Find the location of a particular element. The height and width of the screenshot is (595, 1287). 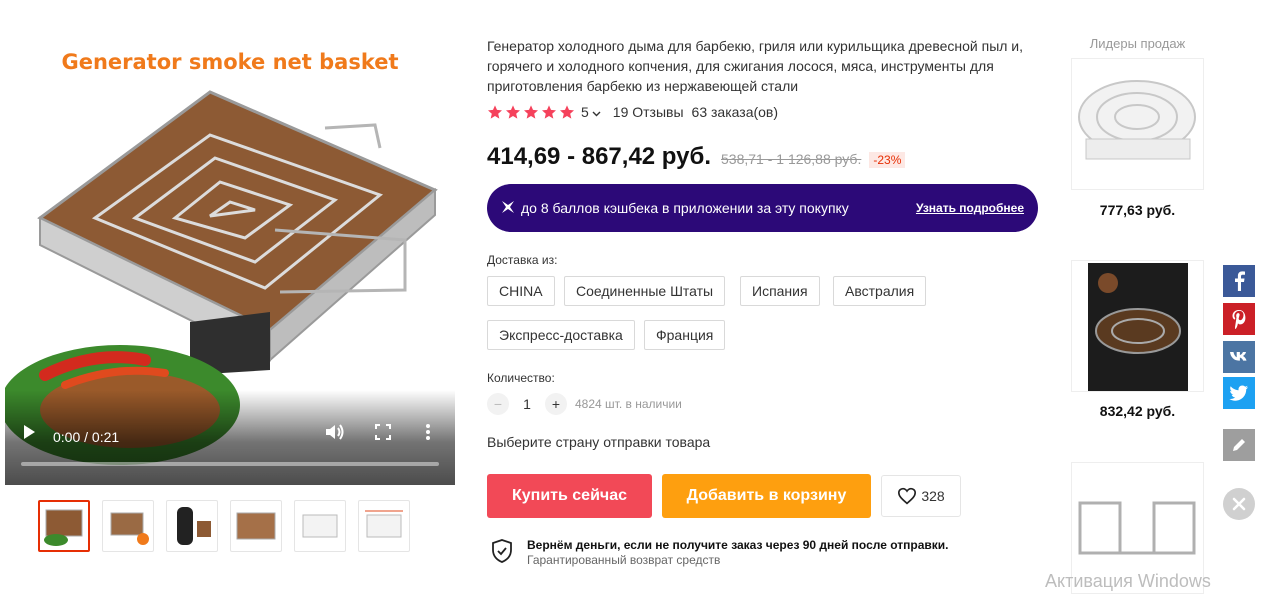

quantity-stepper: − 1 + 4824 шт. в наличии is located at coordinates (584, 404).